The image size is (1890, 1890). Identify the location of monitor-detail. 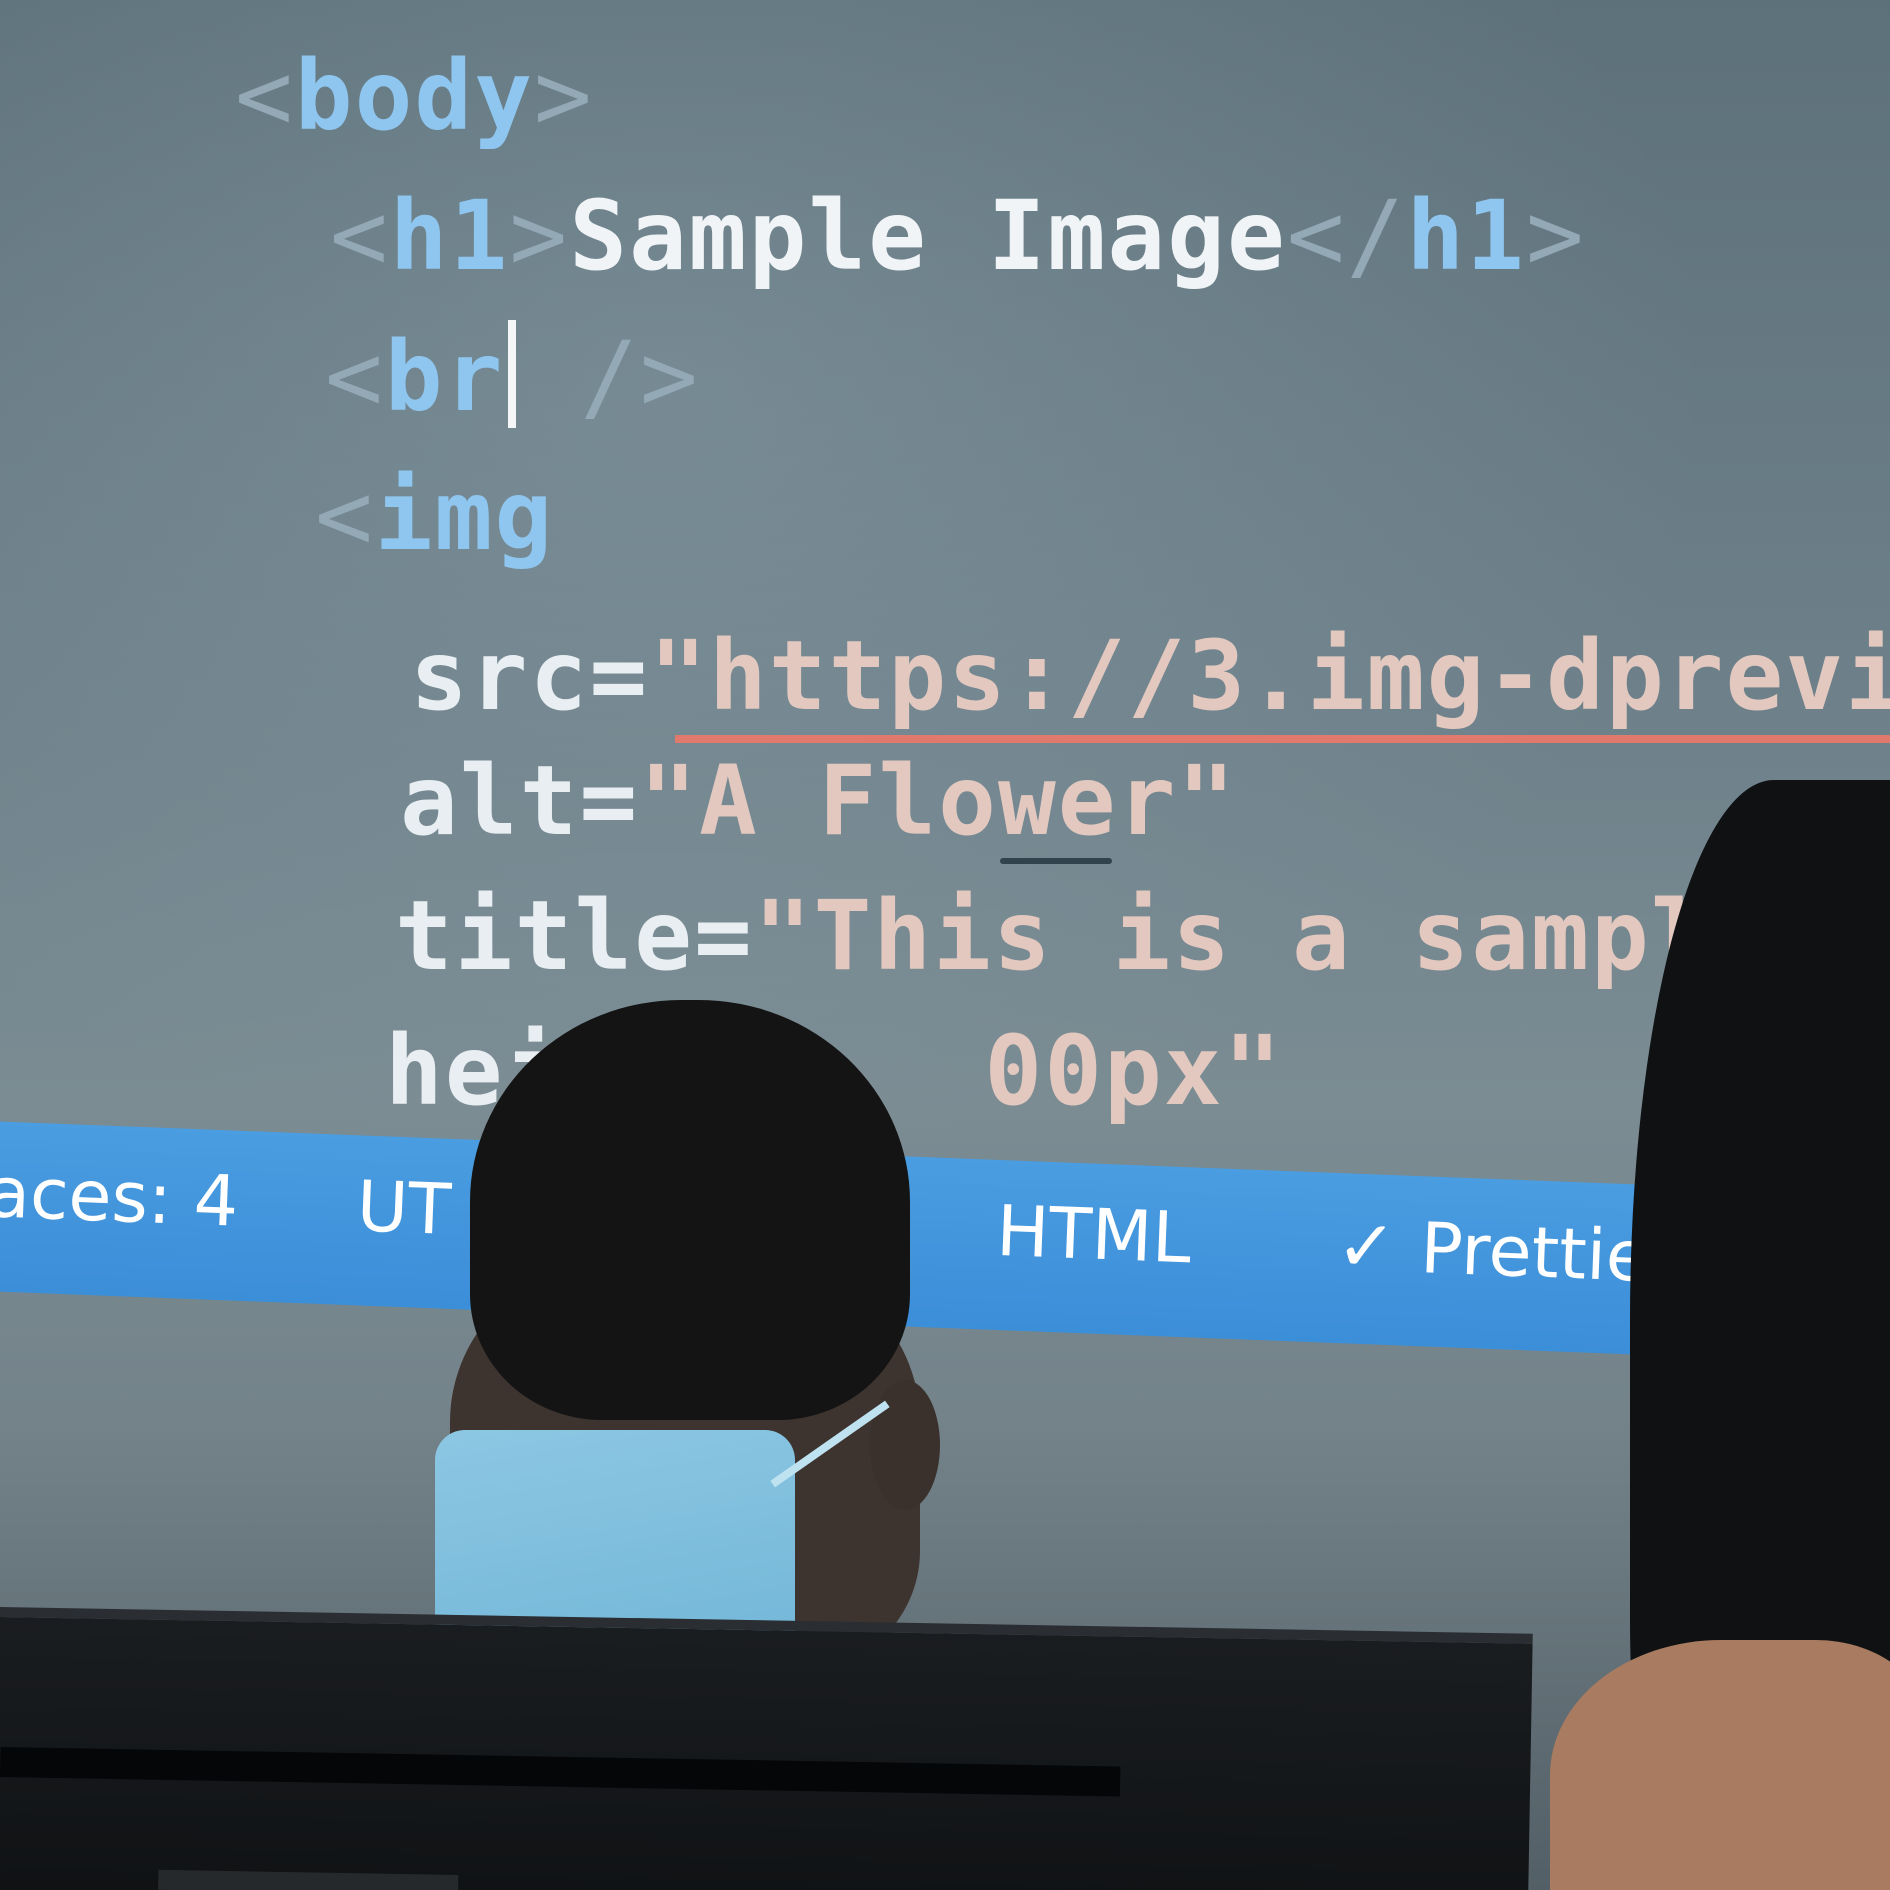
(308, 1879).